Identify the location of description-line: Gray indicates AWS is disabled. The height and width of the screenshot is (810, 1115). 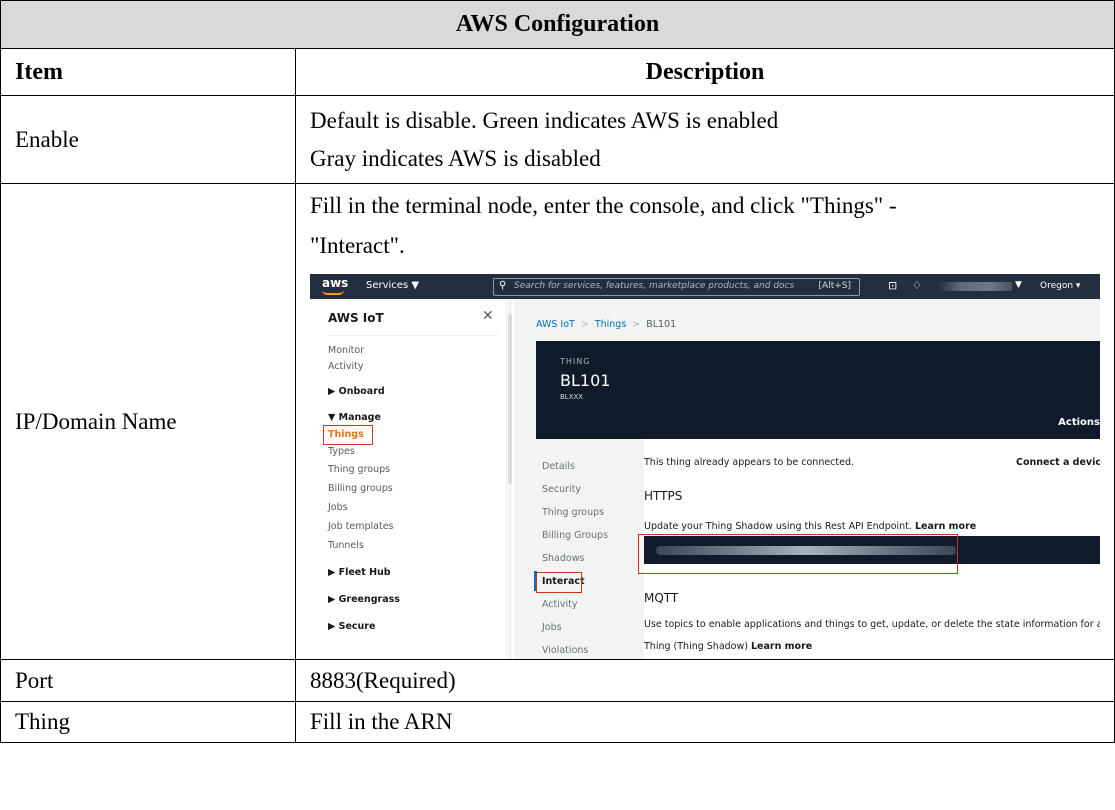
(455, 158).